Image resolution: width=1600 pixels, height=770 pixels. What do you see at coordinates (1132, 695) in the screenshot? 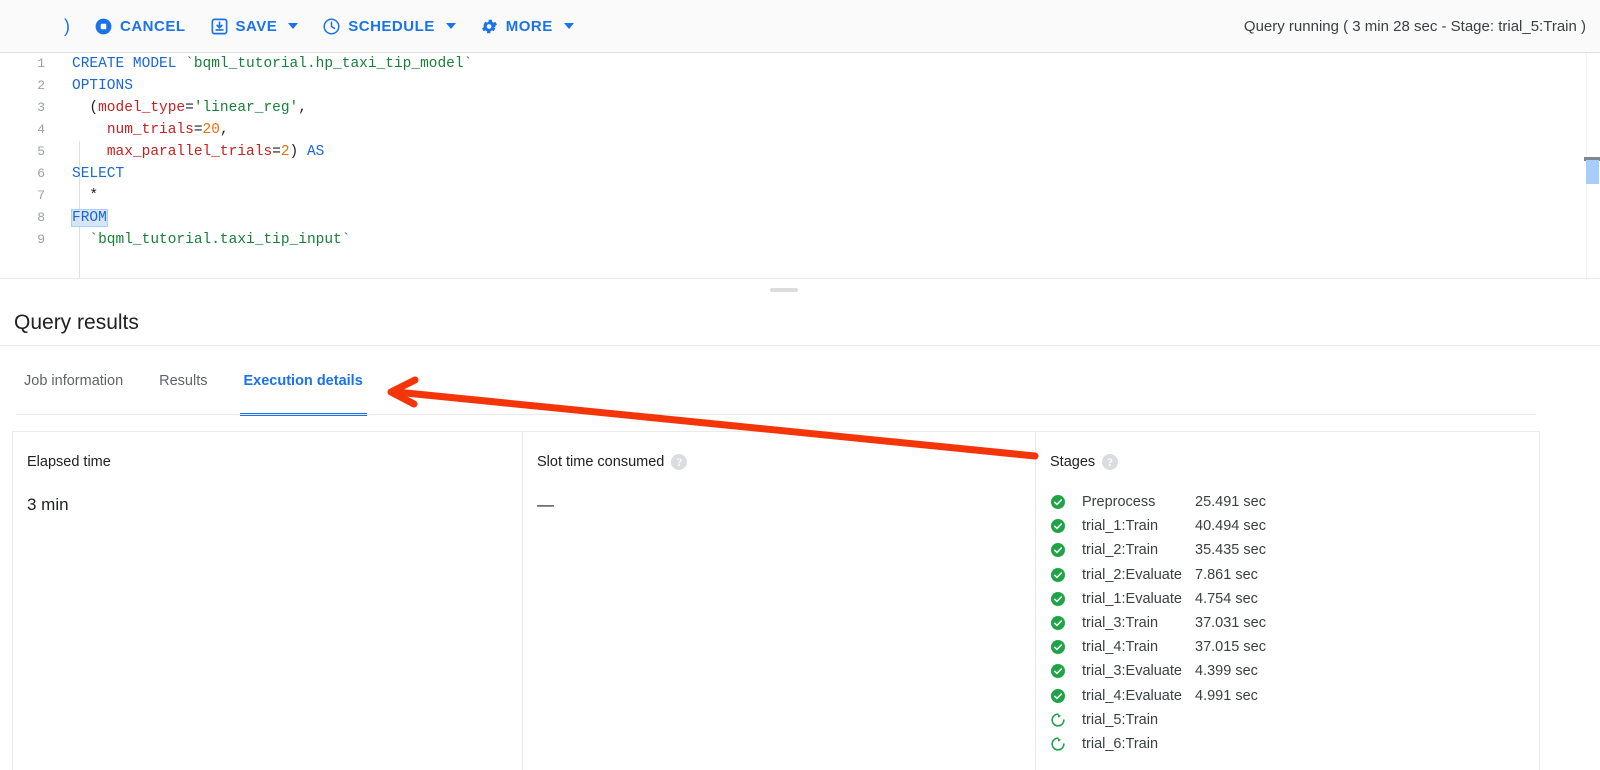
I see `stage-name: trial_4:Evaluate` at bounding box center [1132, 695].